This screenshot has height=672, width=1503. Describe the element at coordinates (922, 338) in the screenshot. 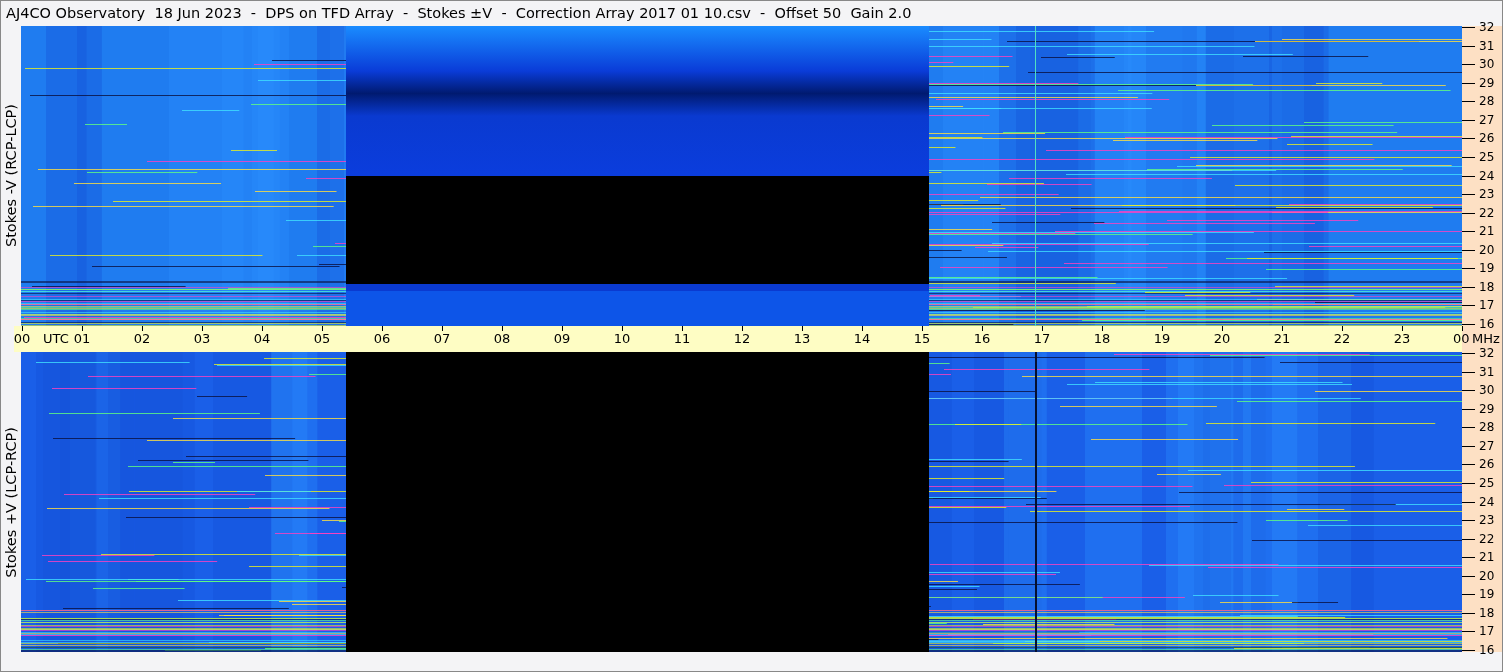

I see `tick-label: 15` at that location.